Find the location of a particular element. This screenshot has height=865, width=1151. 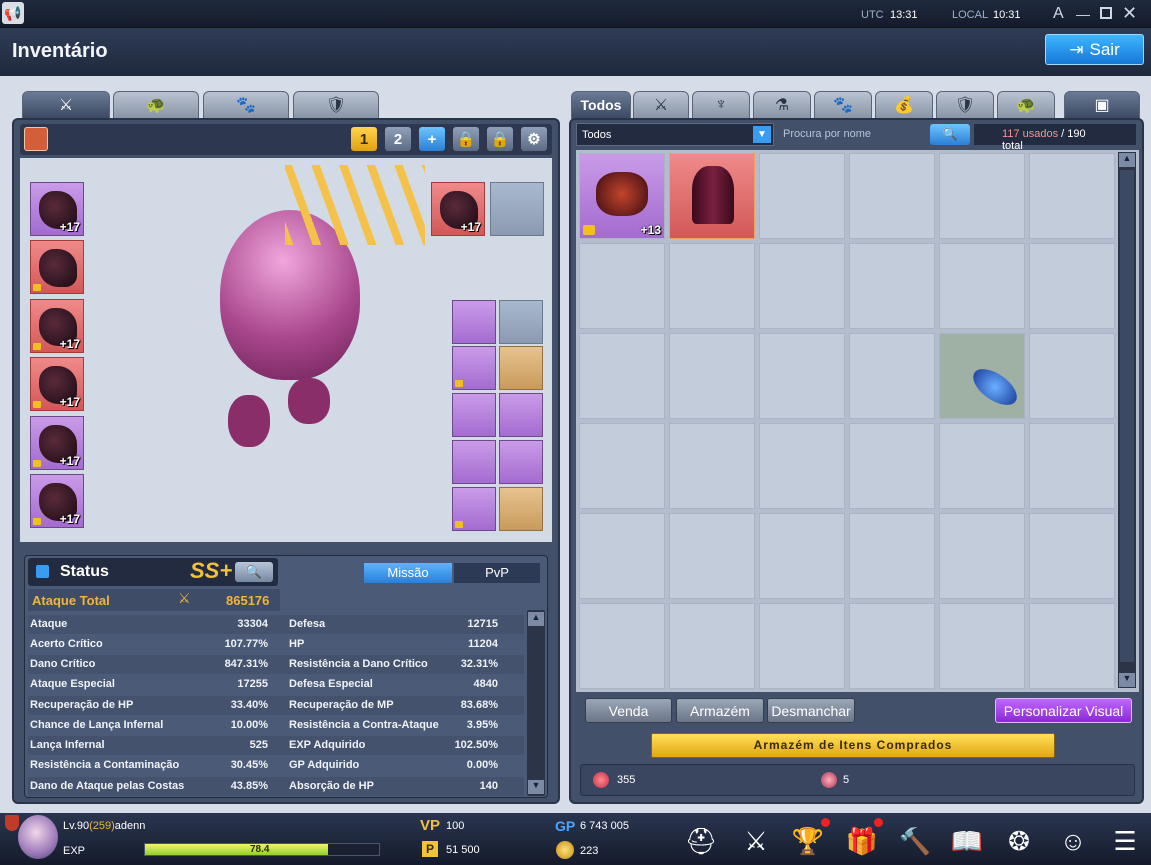

mode-pvp-tab: PvP is located at coordinates (497, 573).